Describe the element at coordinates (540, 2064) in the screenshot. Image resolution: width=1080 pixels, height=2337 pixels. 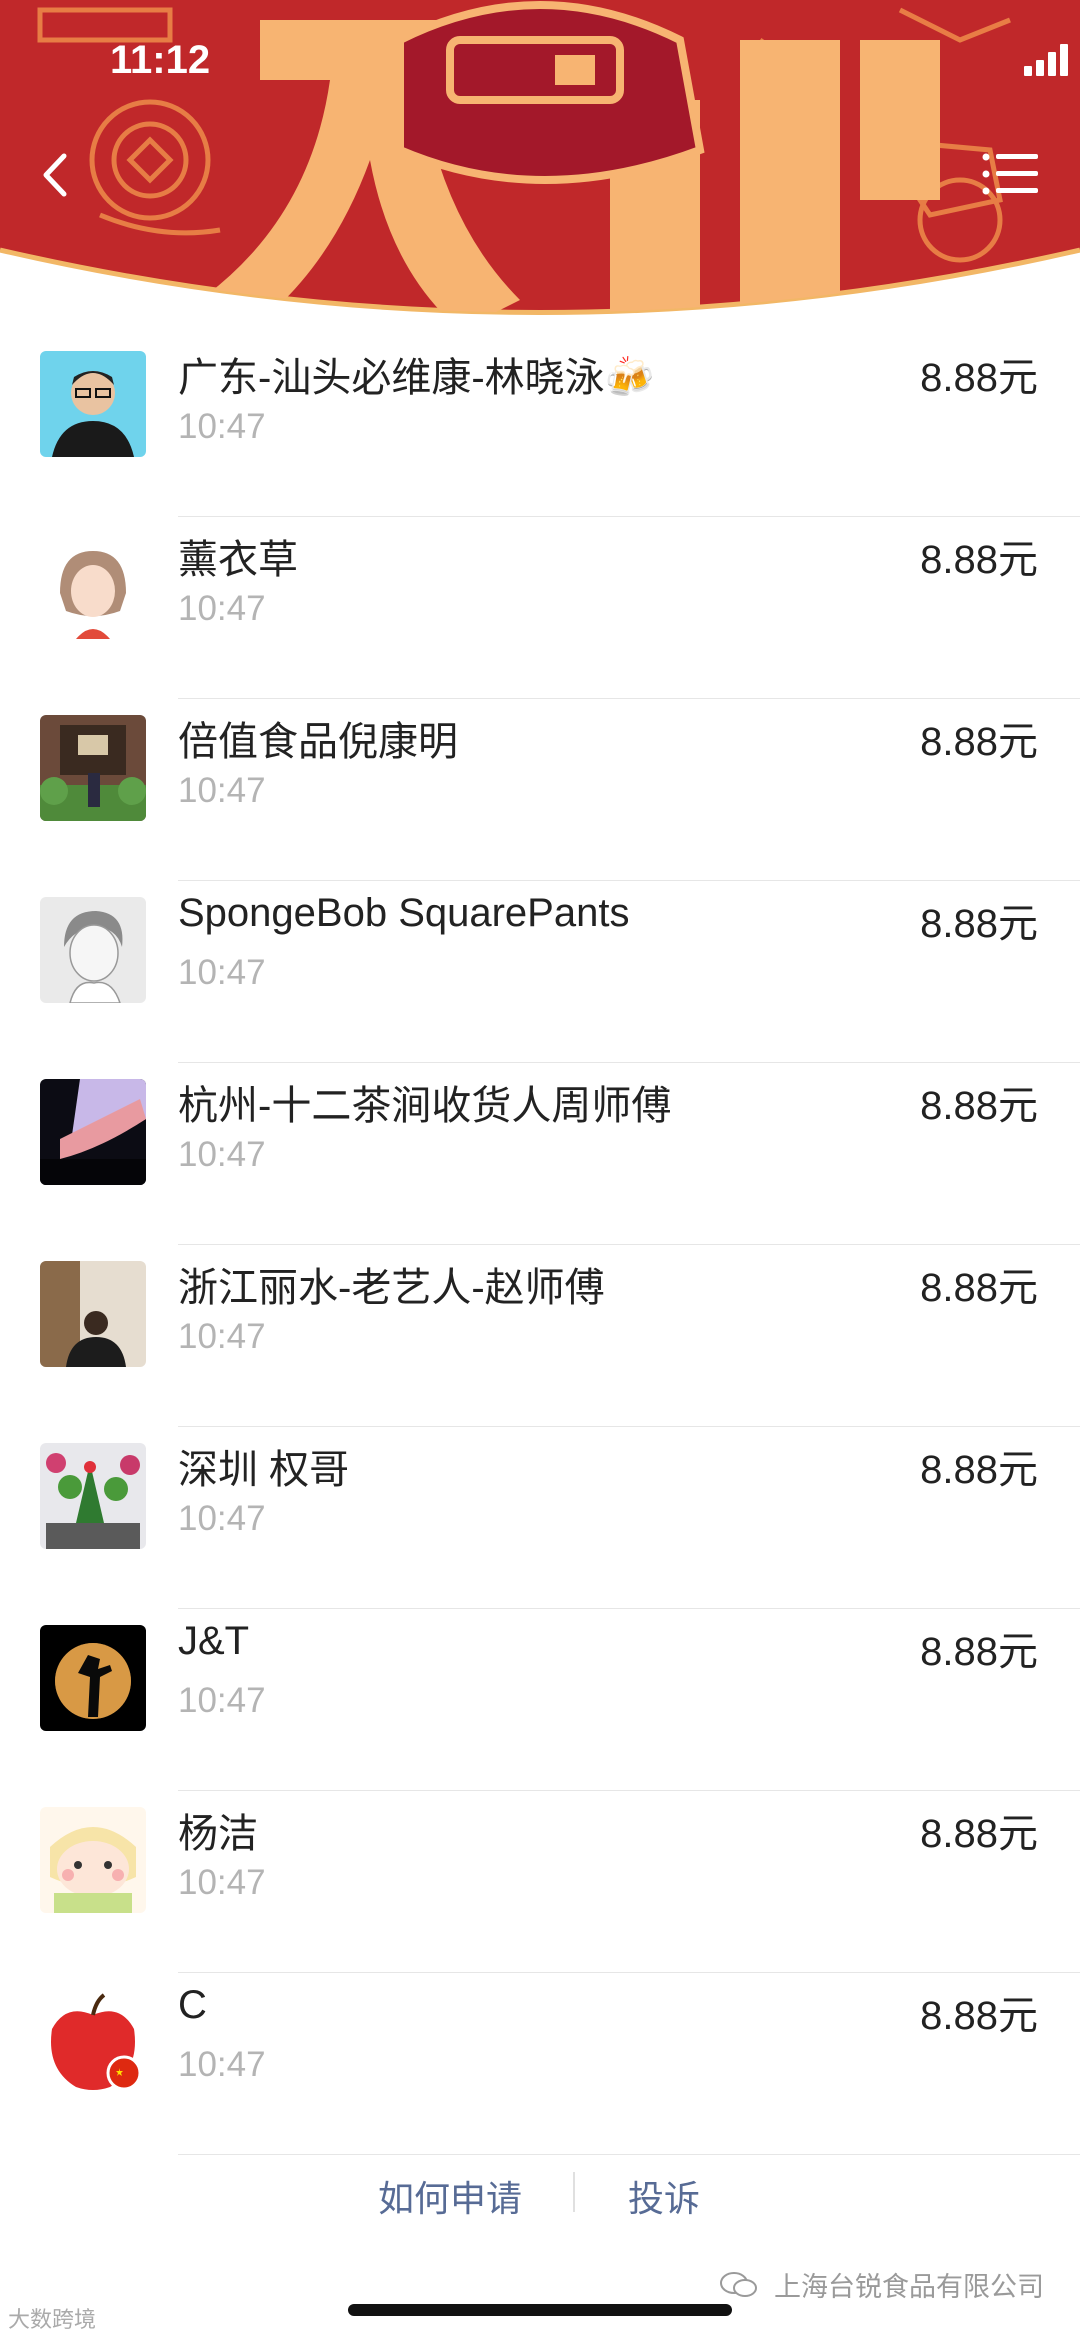
I see `list-item: C 10:47 8.88元` at that location.